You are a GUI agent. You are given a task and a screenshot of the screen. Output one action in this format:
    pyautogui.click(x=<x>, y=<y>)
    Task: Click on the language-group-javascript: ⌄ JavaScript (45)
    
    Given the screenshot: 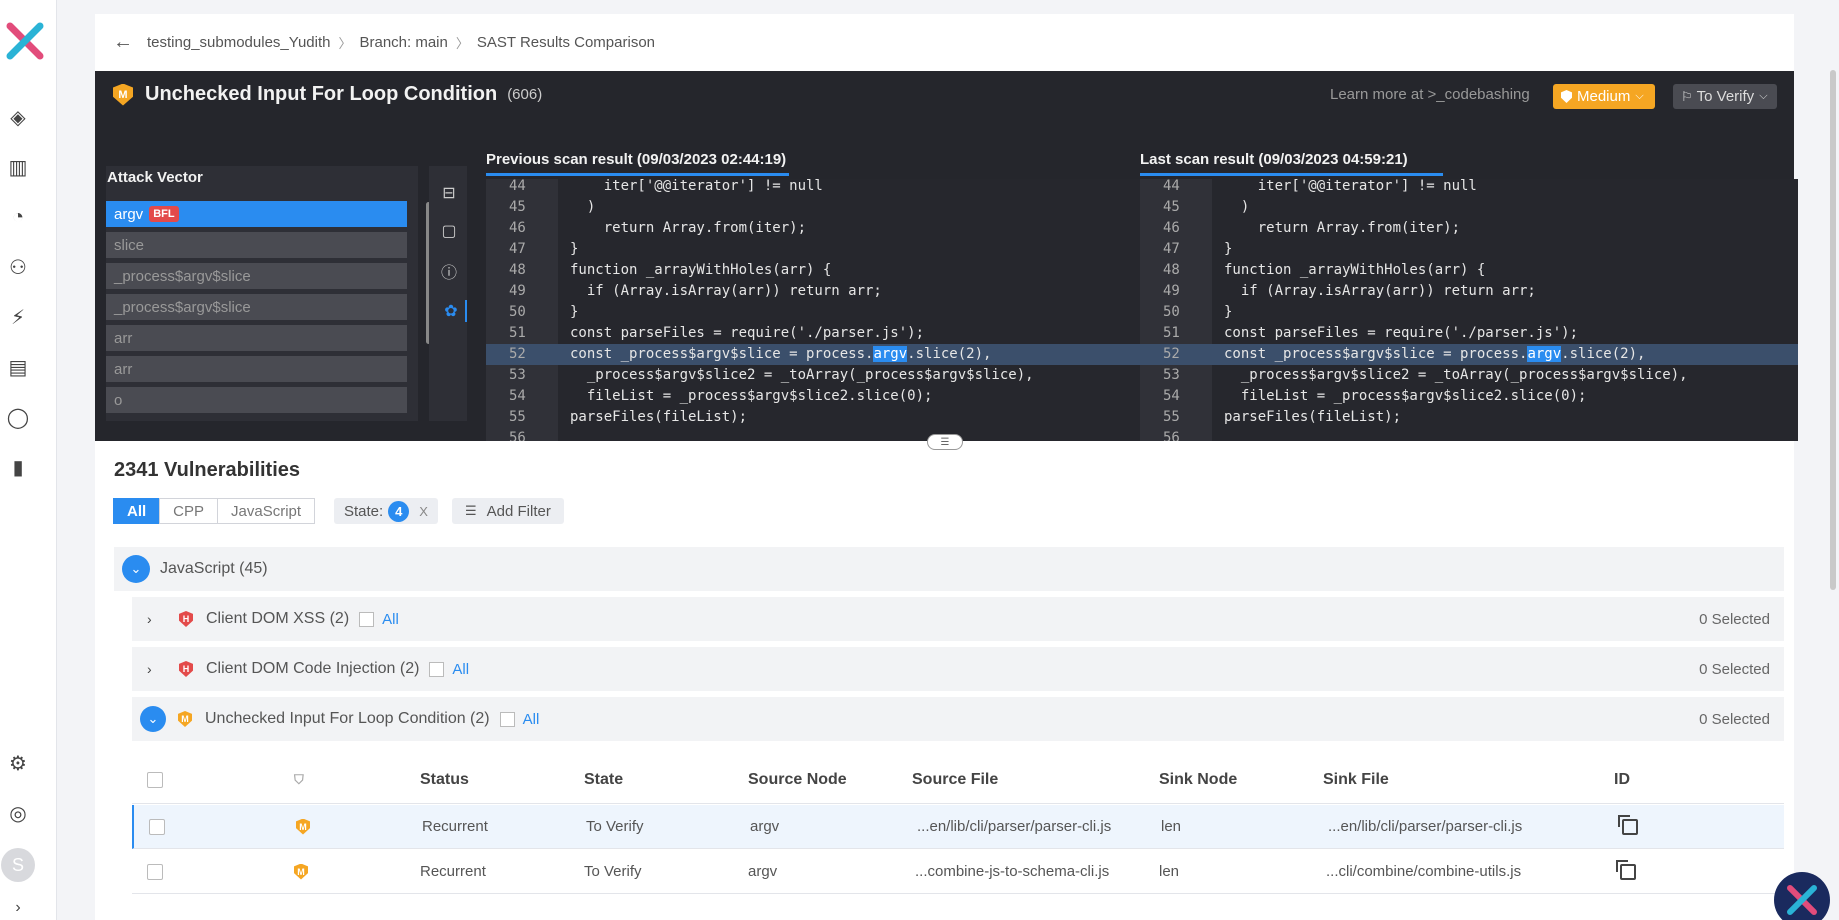 What is the action you would take?
    pyautogui.click(x=949, y=569)
    